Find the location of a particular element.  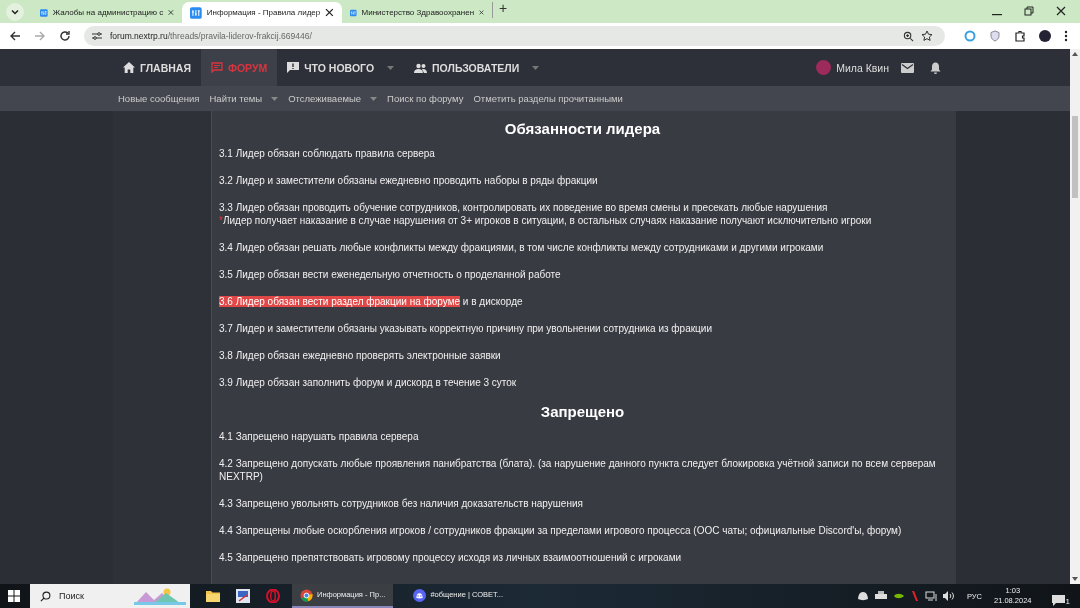

new-tab-button: + is located at coordinates (503, 10).